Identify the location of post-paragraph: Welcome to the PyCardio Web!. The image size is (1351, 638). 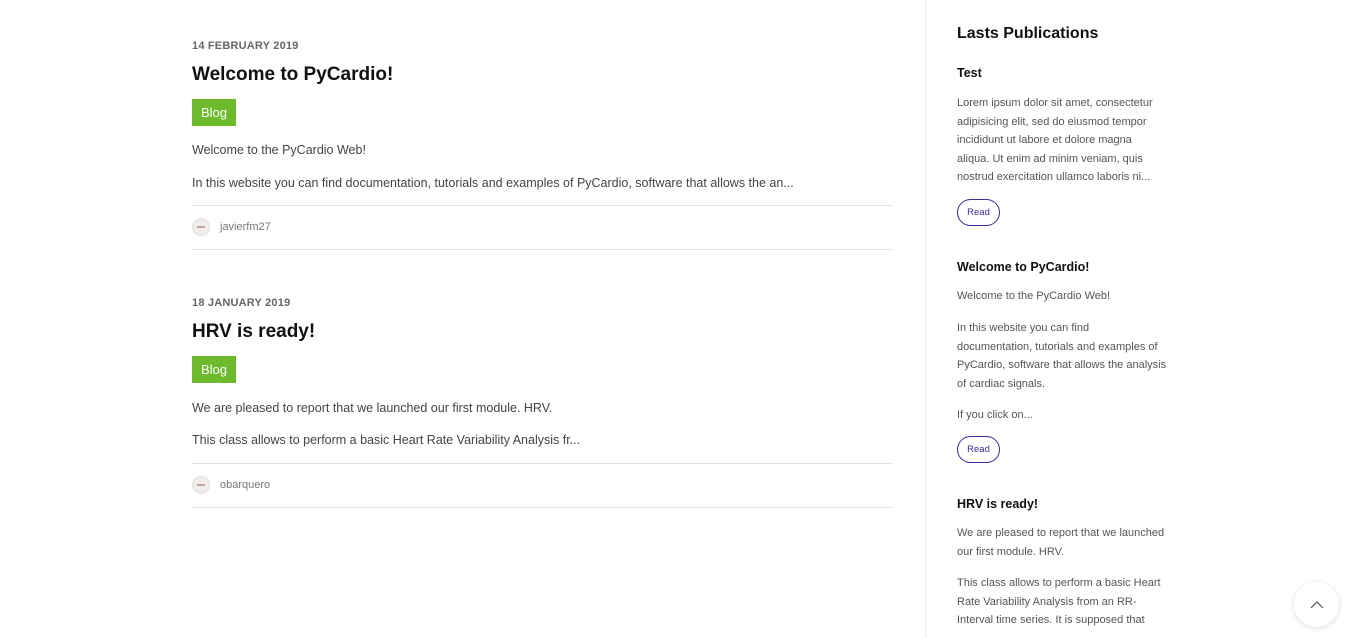
(279, 149).